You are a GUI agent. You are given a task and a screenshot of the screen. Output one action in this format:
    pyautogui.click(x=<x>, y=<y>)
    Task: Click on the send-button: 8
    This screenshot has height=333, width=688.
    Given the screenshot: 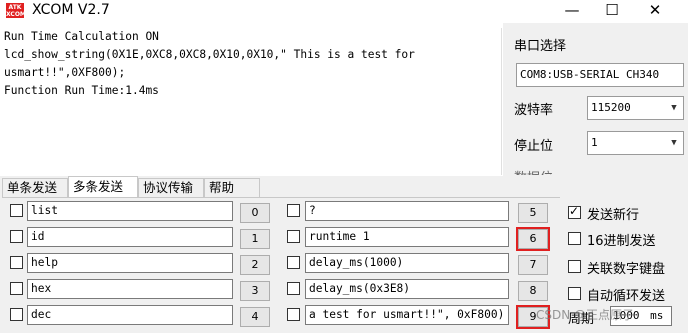 What is the action you would take?
    pyautogui.click(x=533, y=291)
    